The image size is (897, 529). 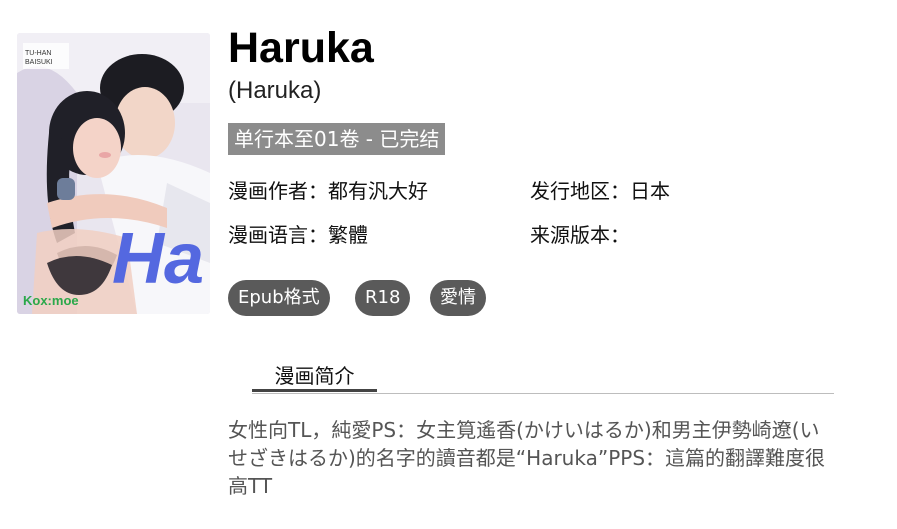 I want to click on cover-logo: Ha, so click(x=158, y=259).